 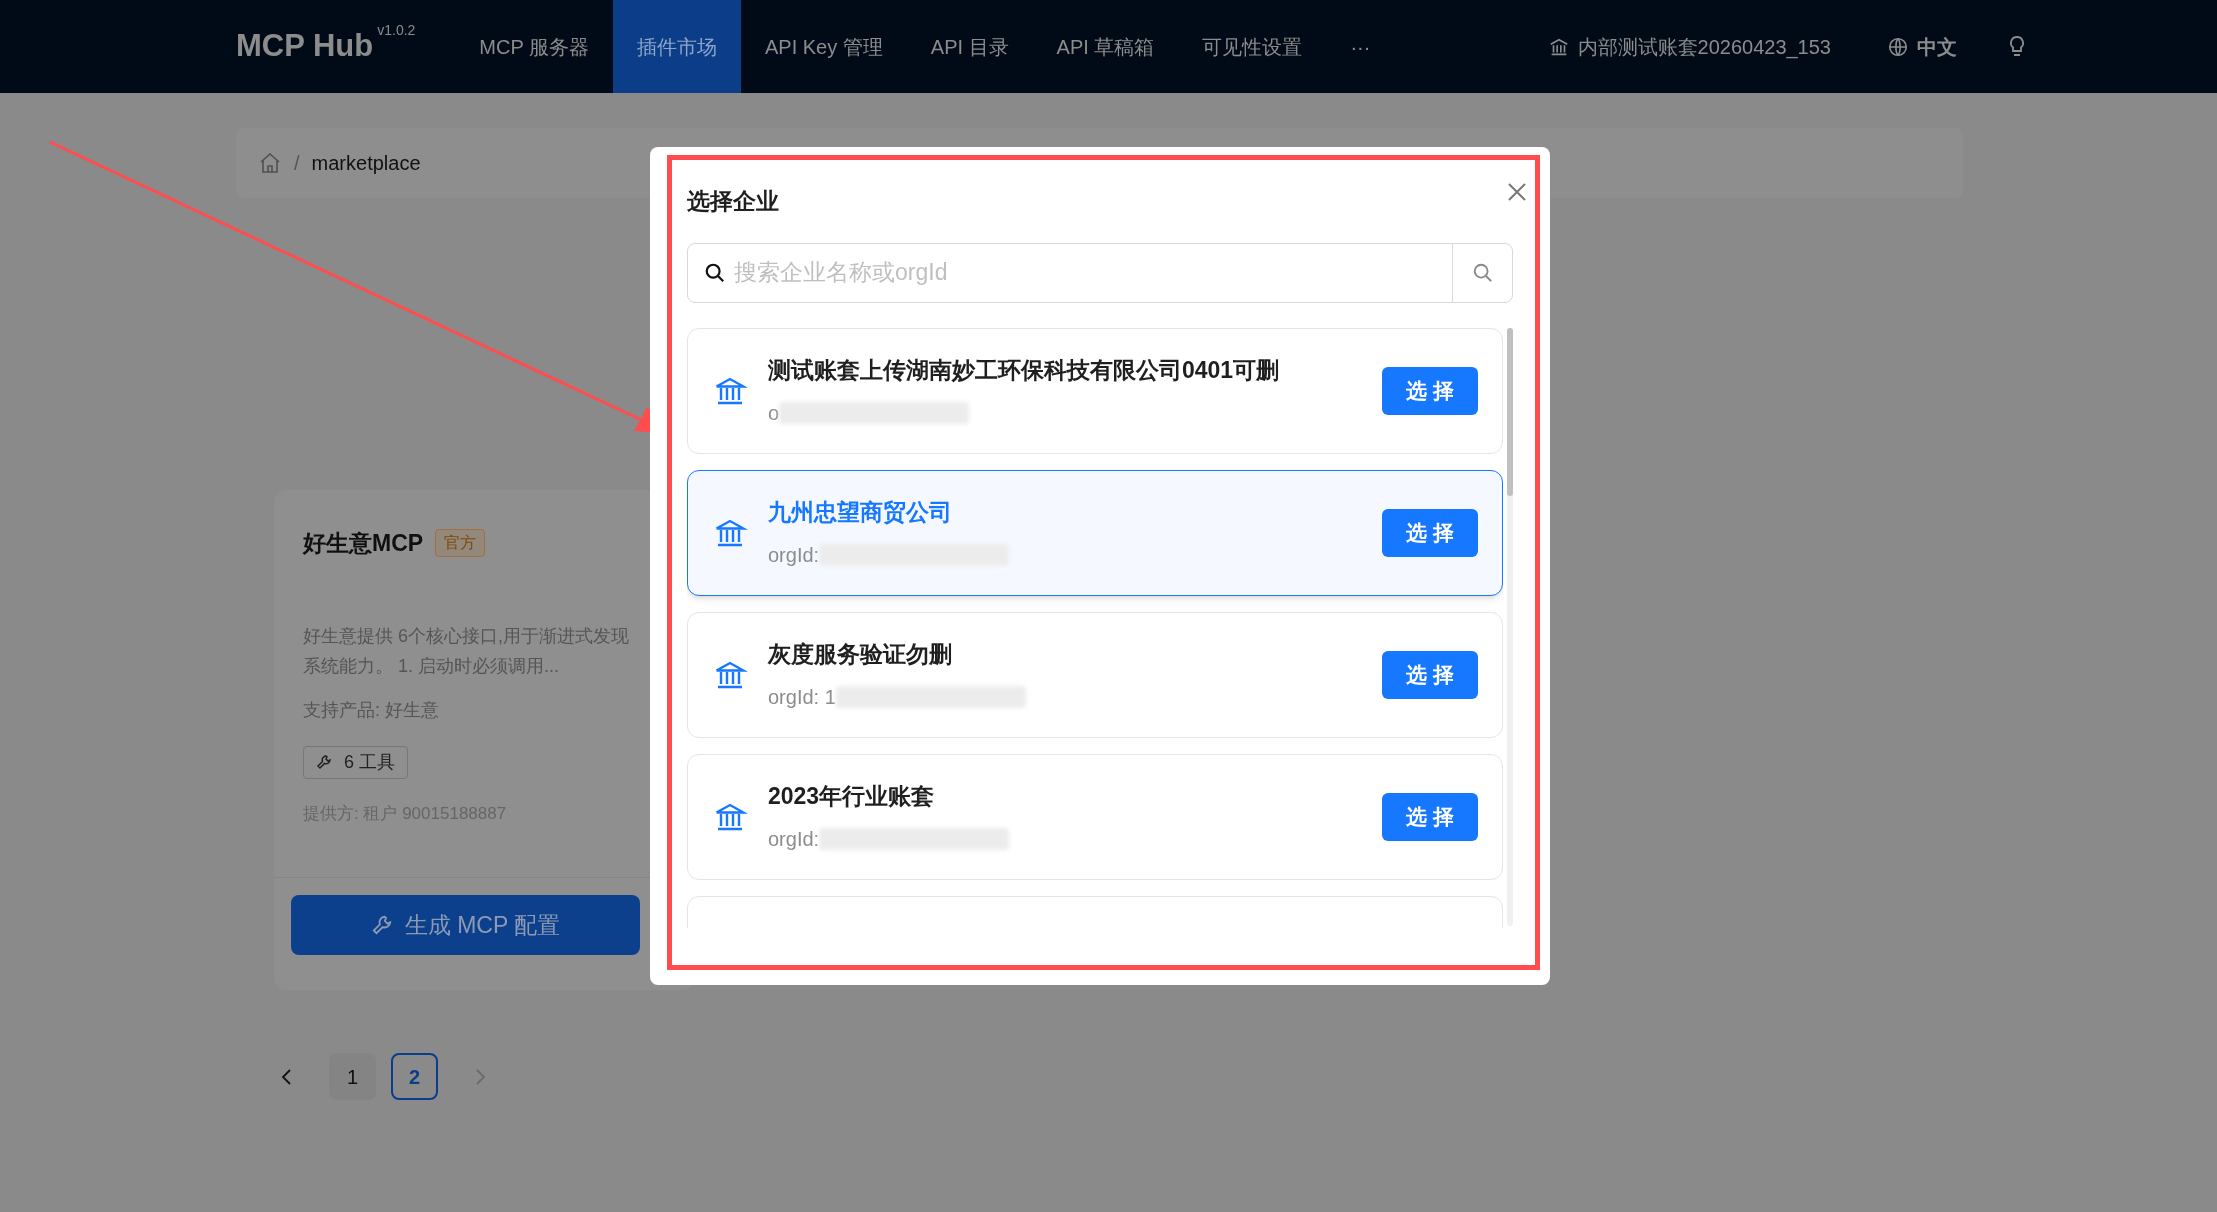 What do you see at coordinates (1252, 46) in the screenshot?
I see `nav-tab: 可见性设置` at bounding box center [1252, 46].